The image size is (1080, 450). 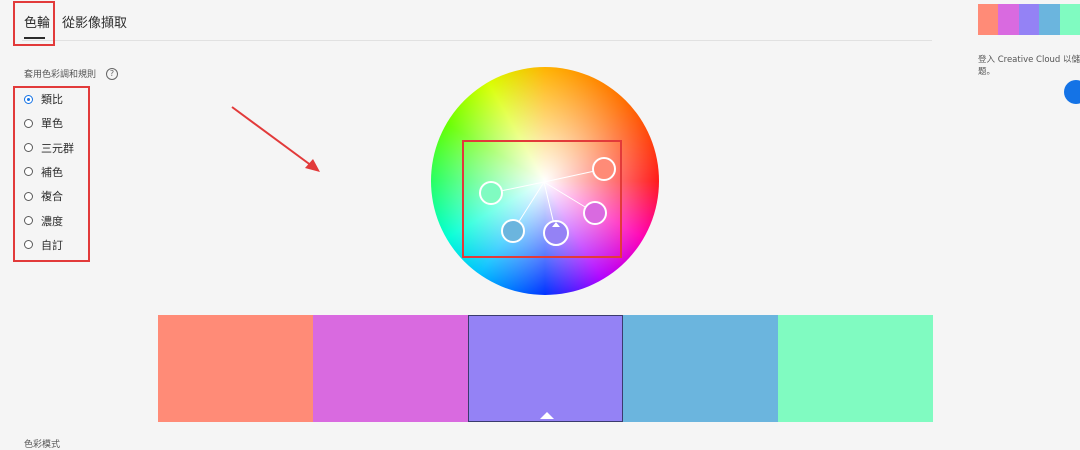 What do you see at coordinates (987, 72) in the screenshot?
I see `signin-text-2: 题。` at bounding box center [987, 72].